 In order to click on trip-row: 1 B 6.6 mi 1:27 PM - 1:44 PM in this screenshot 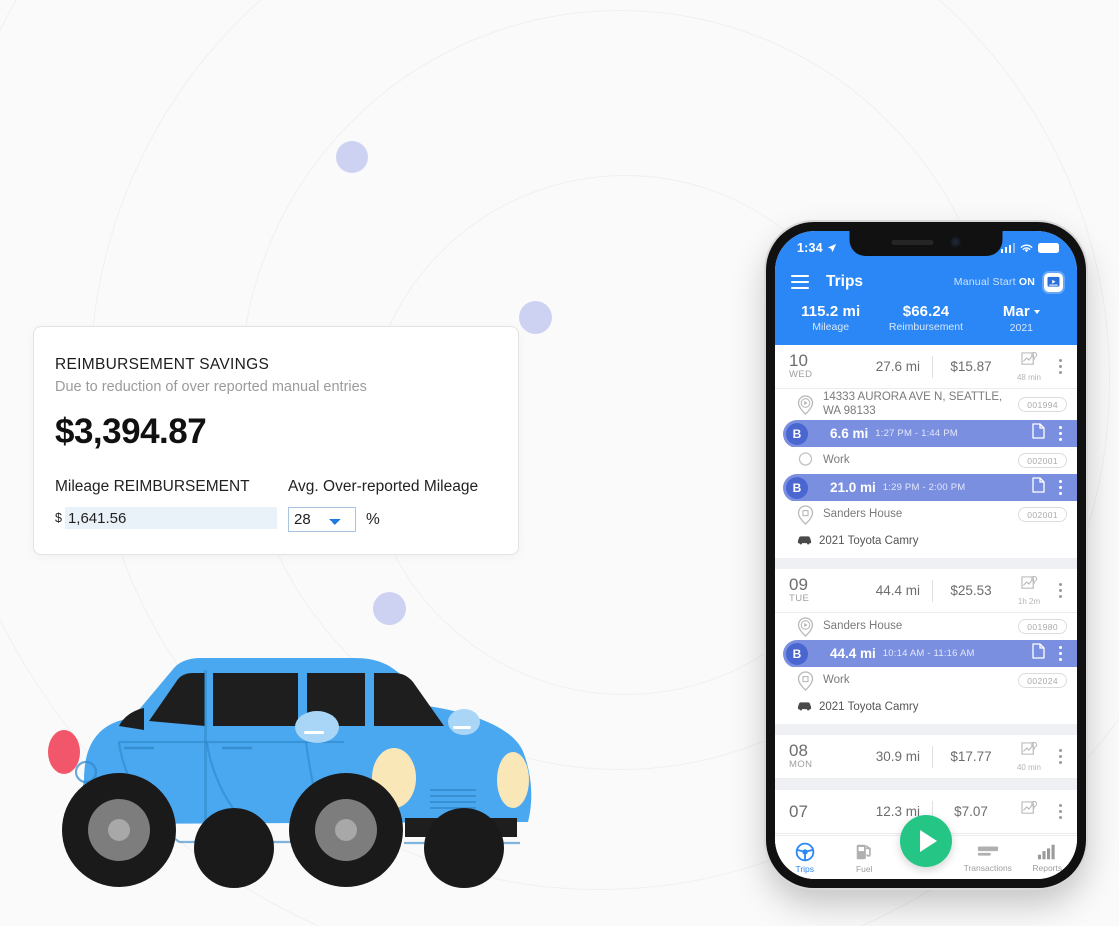, I will do `click(926, 433)`.